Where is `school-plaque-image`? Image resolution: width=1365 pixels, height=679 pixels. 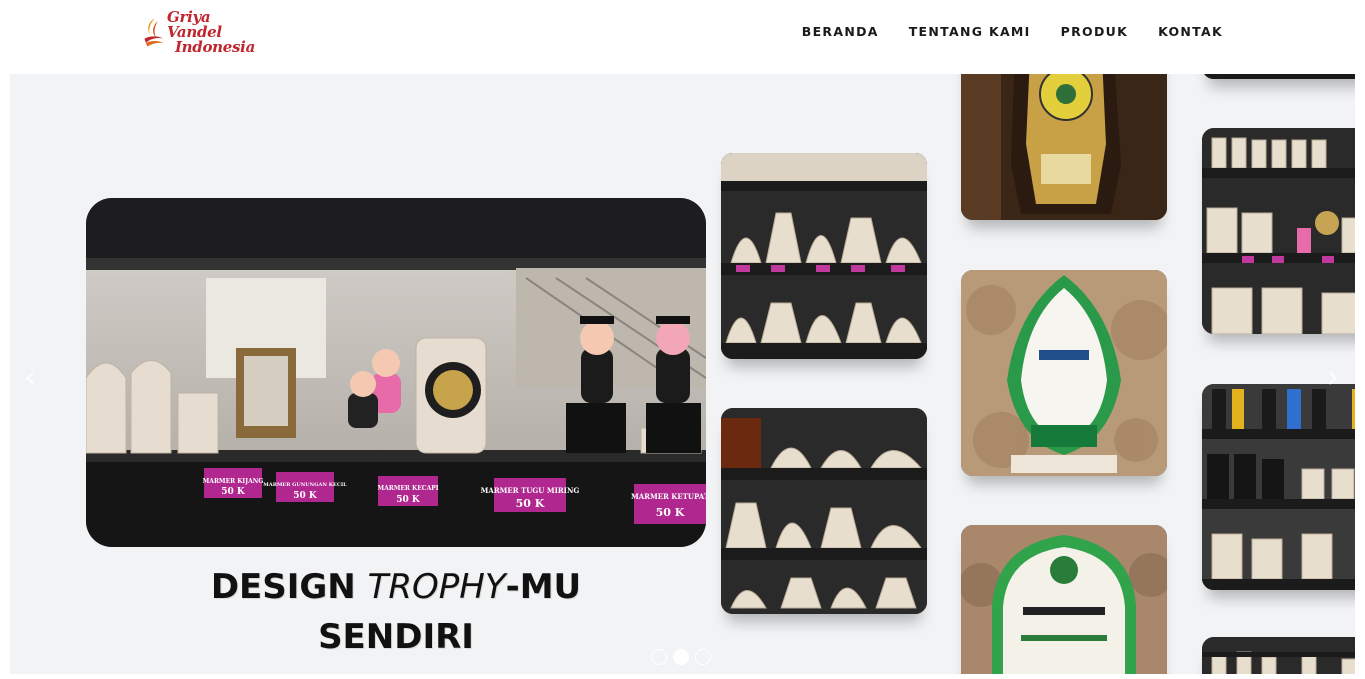 school-plaque-image is located at coordinates (1064, 599).